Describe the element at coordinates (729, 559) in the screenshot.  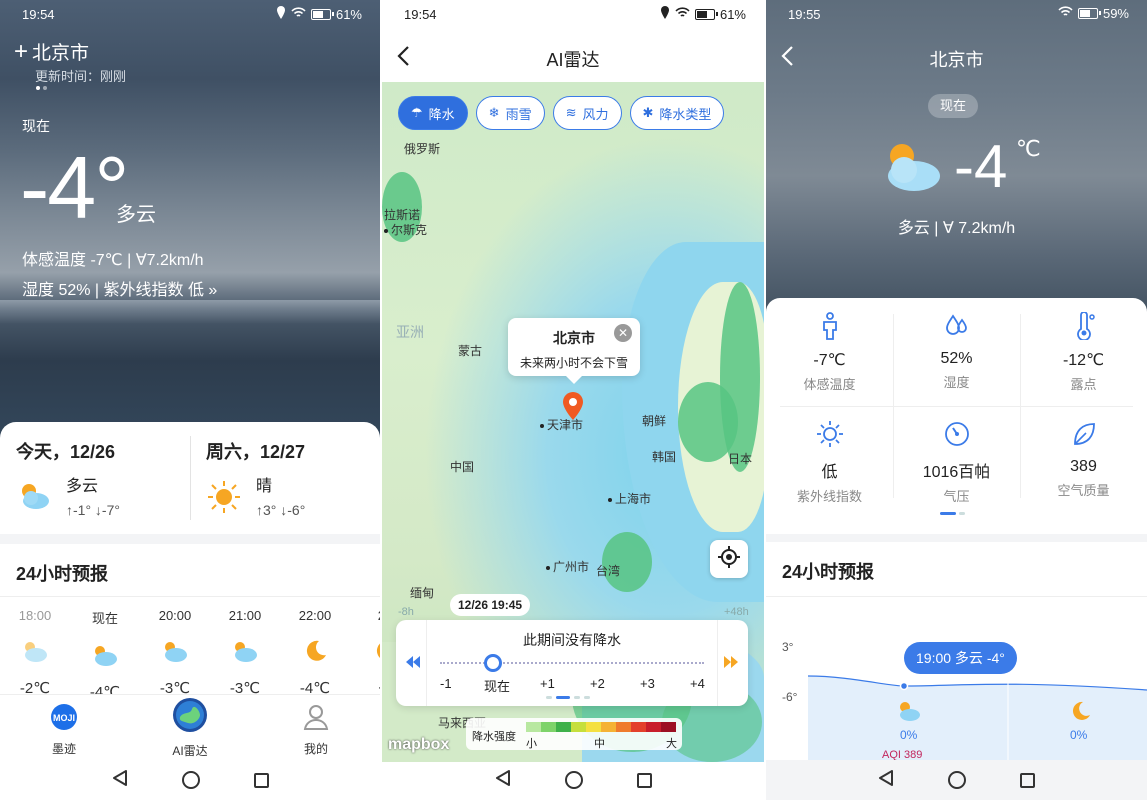
I see `locate-button` at that location.